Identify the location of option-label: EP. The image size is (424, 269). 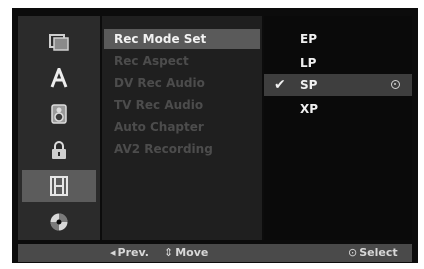
(308, 39).